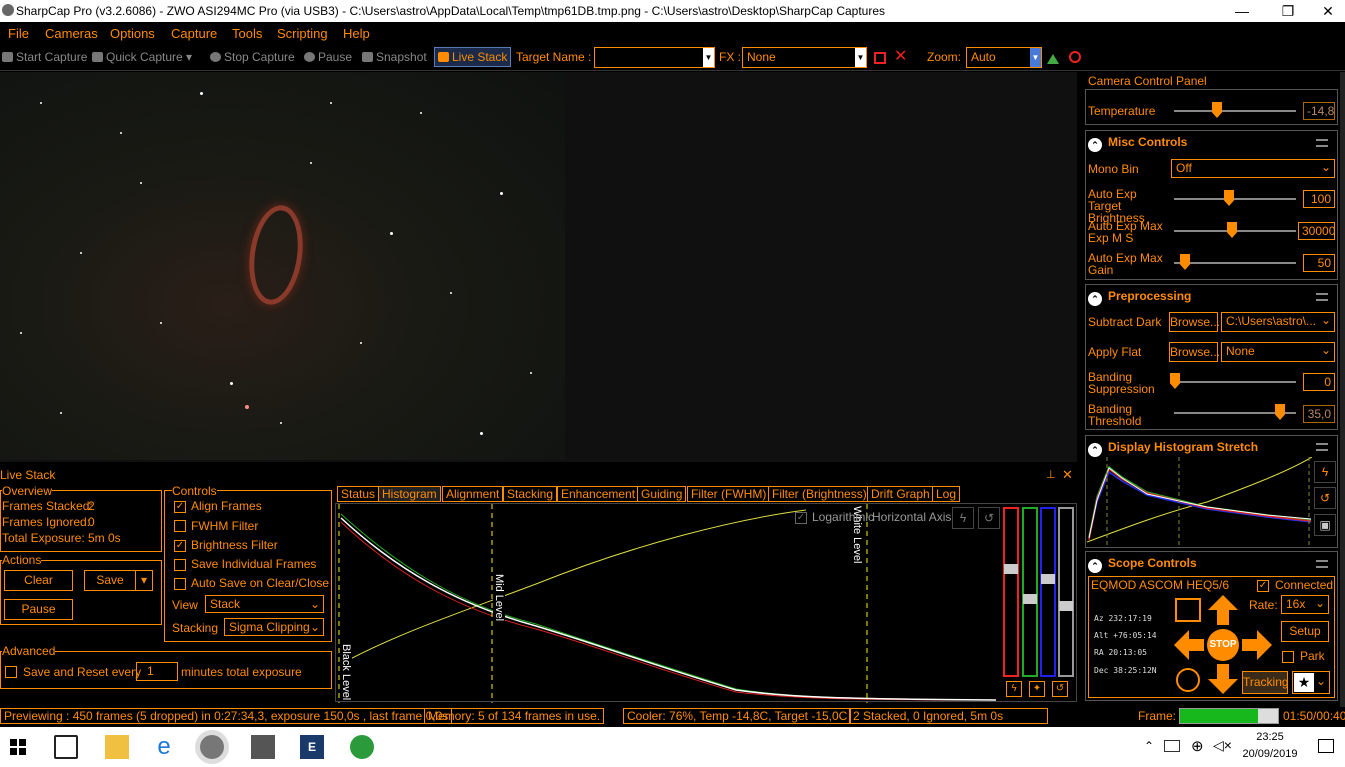 The height and width of the screenshot is (767, 1345). What do you see at coordinates (11, 672) in the screenshot?
I see `save-reset-checkbox` at bounding box center [11, 672].